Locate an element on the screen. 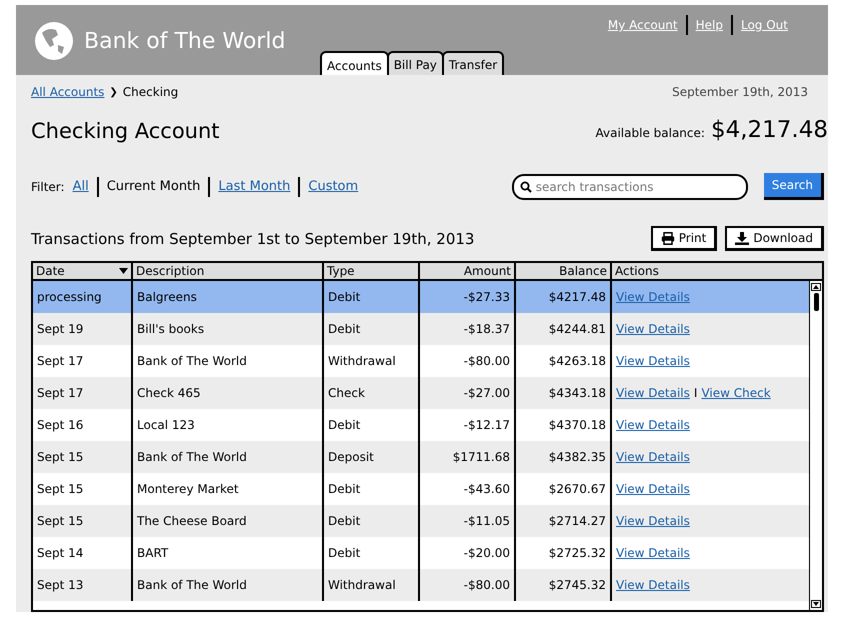 The width and height of the screenshot is (843, 617). search-icon is located at coordinates (526, 186).